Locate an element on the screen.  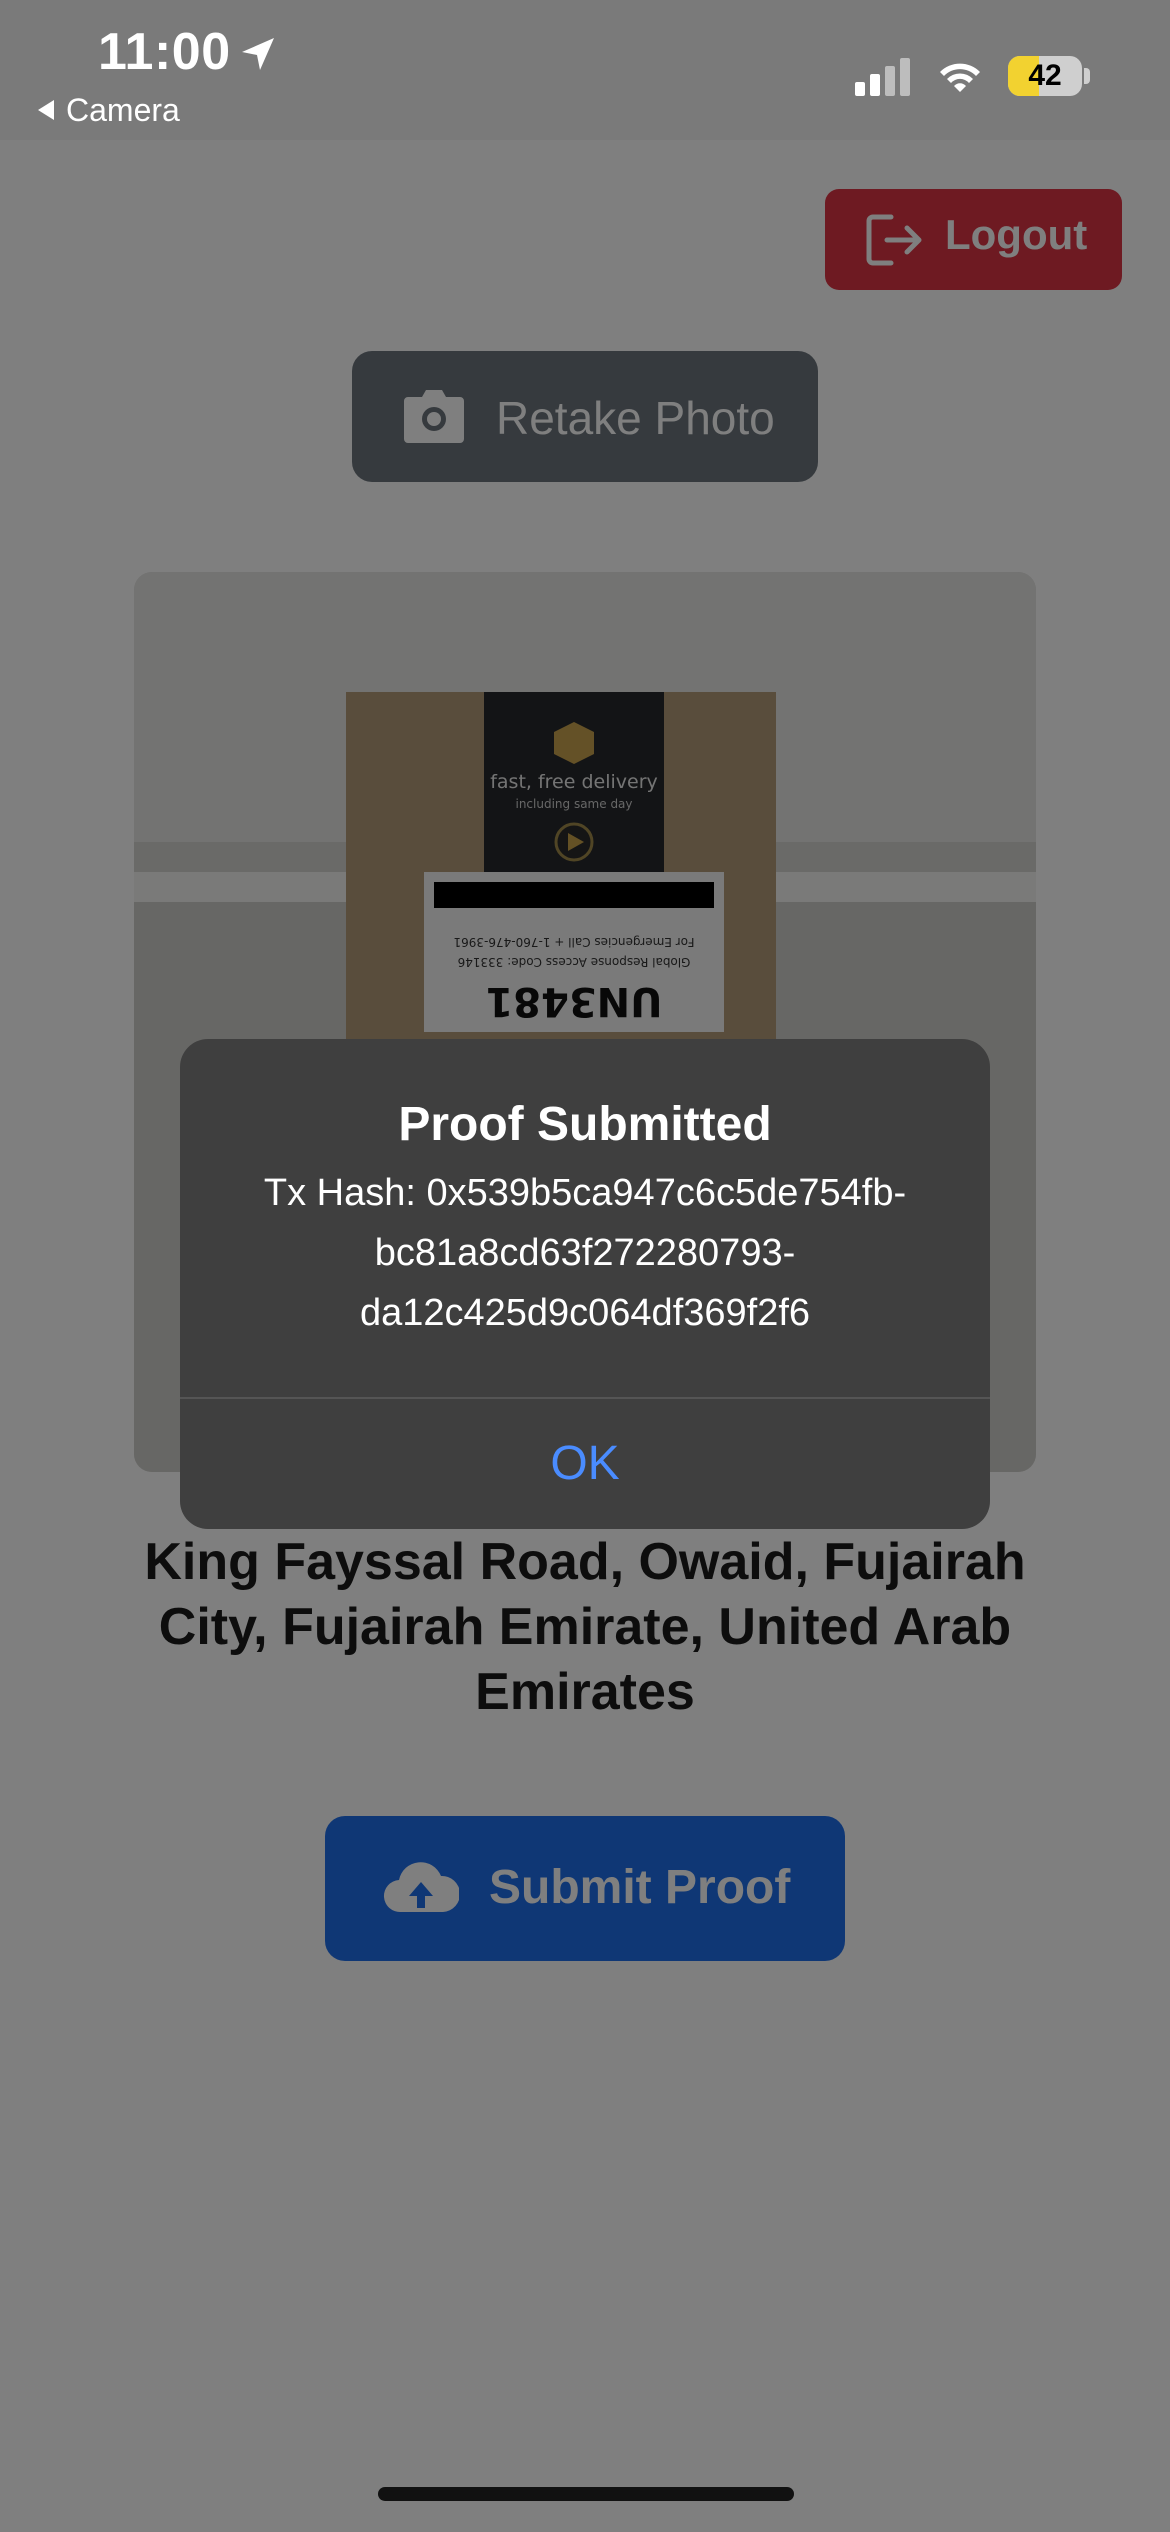
battery-icon: 42 is located at coordinates (1049, 76).